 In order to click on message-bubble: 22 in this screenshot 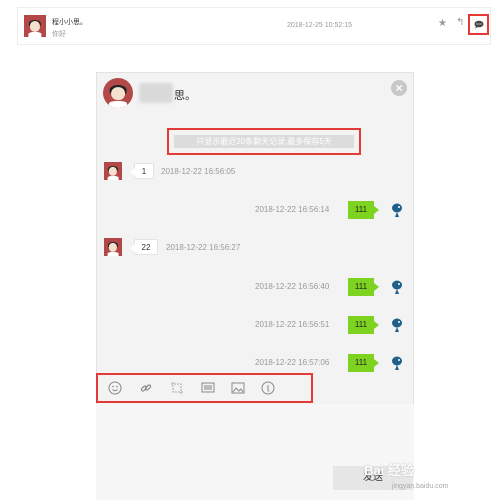, I will do `click(144, 247)`.